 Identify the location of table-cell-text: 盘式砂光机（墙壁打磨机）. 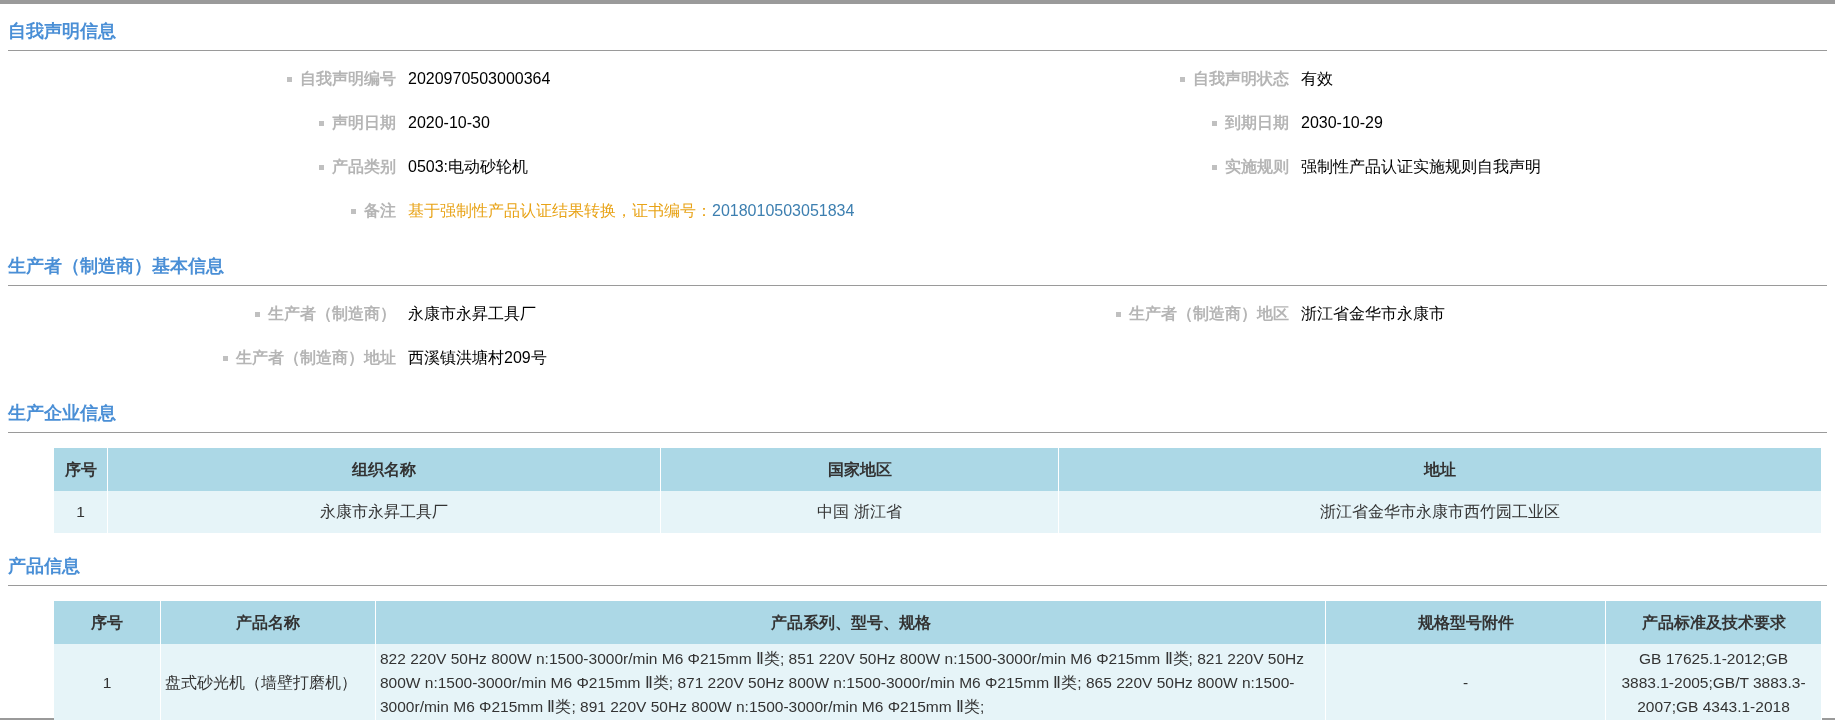
(261, 683).